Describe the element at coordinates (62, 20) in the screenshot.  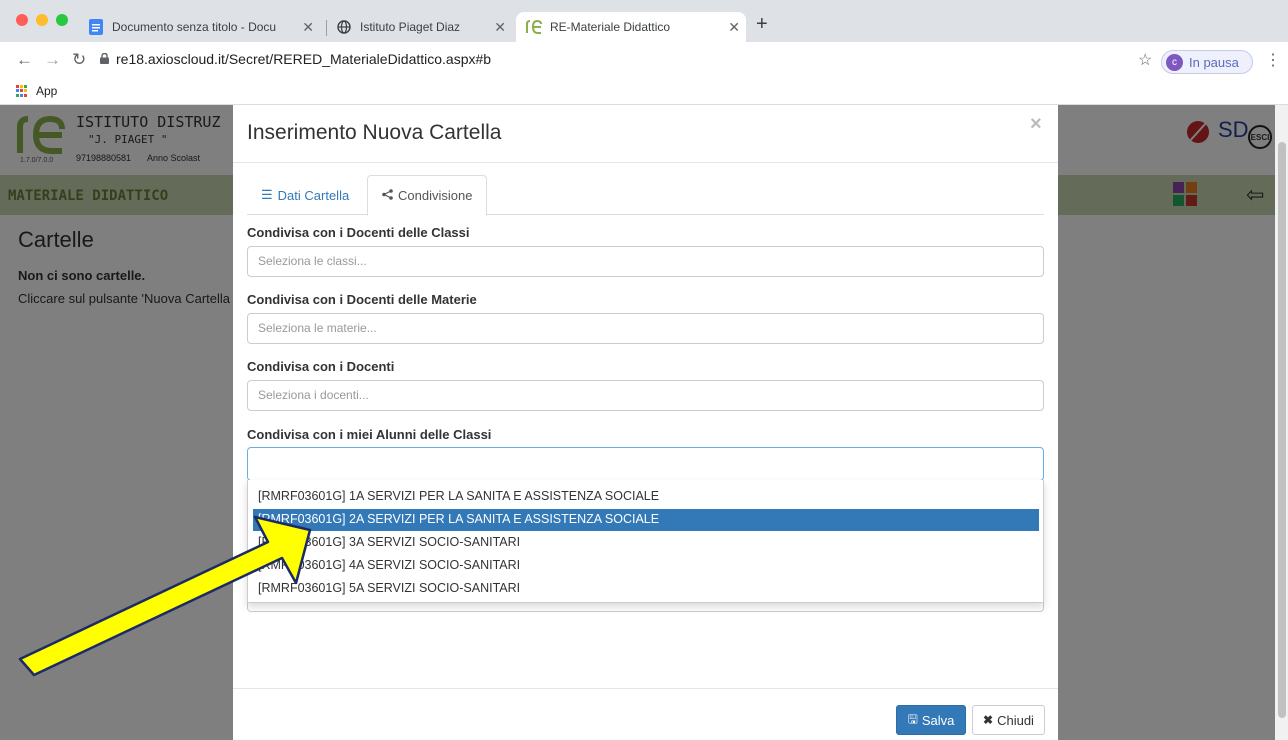
I see `maximize-window-button` at that location.